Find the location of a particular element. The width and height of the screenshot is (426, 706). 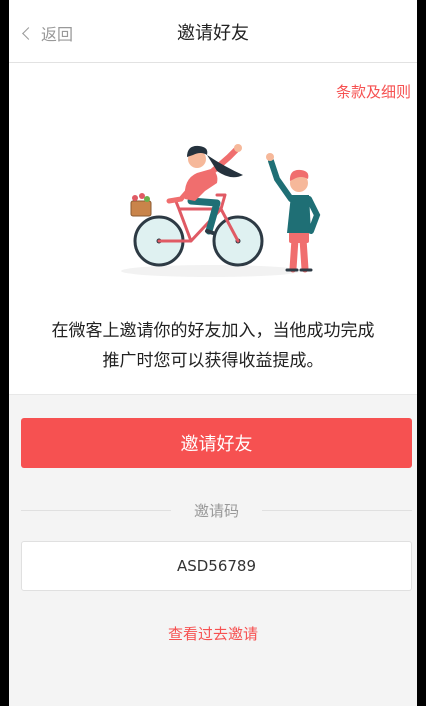

invite-friends-button: 邀请好友 is located at coordinates (216, 443).